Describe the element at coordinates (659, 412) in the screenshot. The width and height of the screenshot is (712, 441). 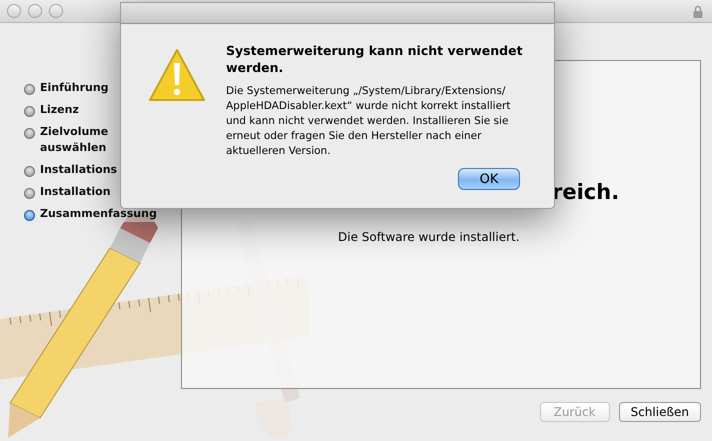
I see `dialog-button: Schließen` at that location.